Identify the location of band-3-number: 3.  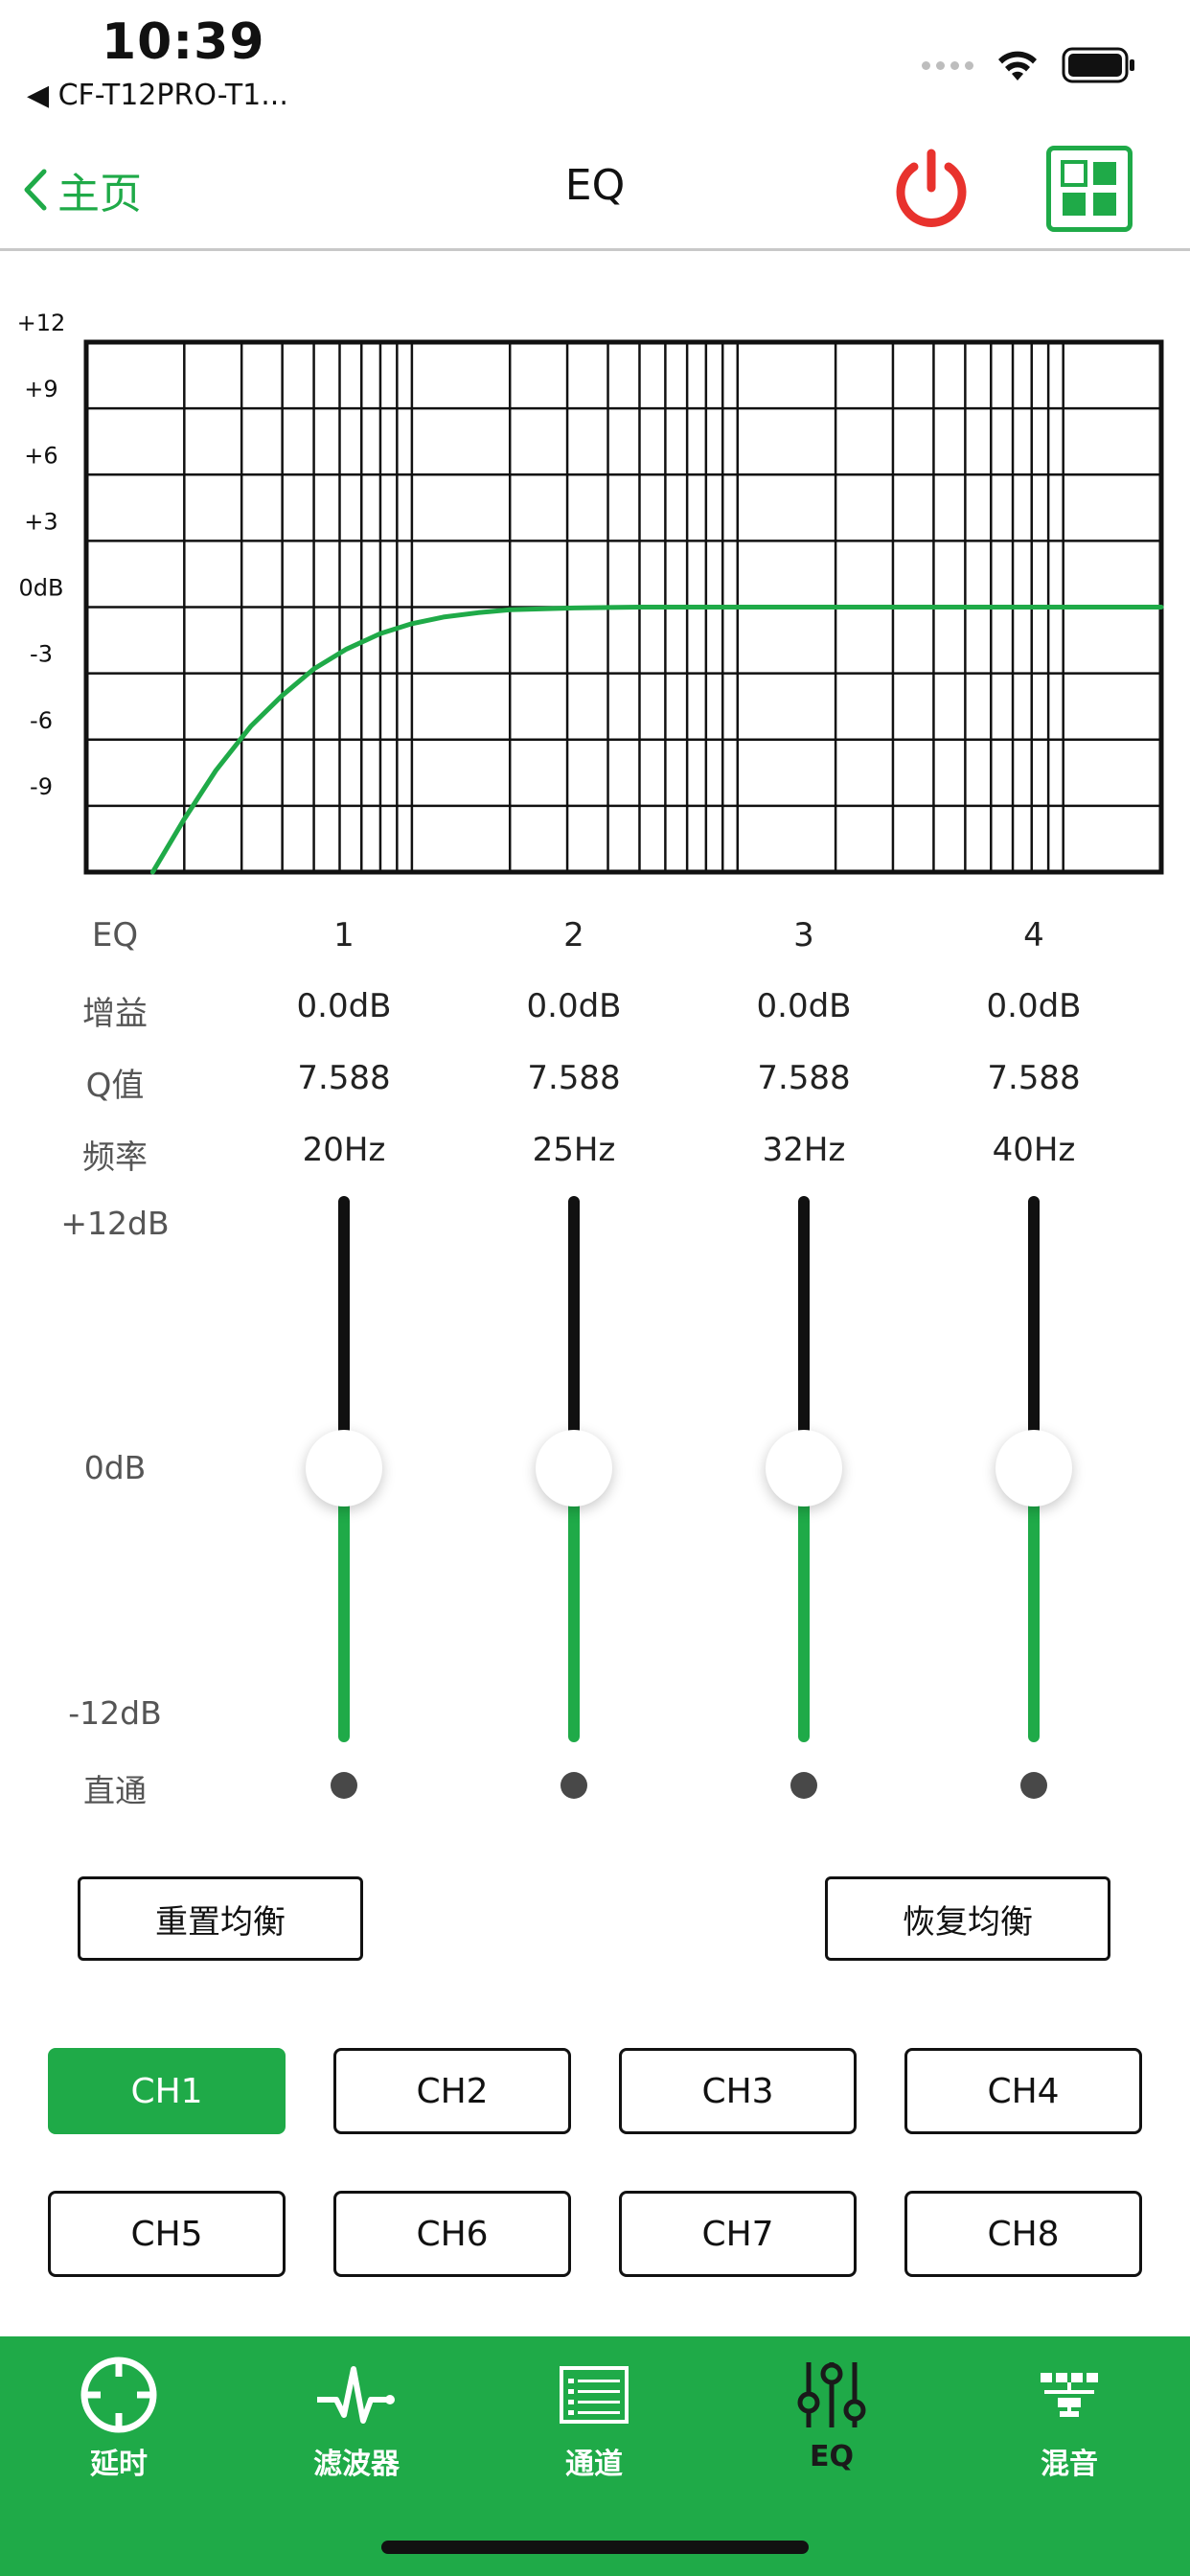
(804, 935).